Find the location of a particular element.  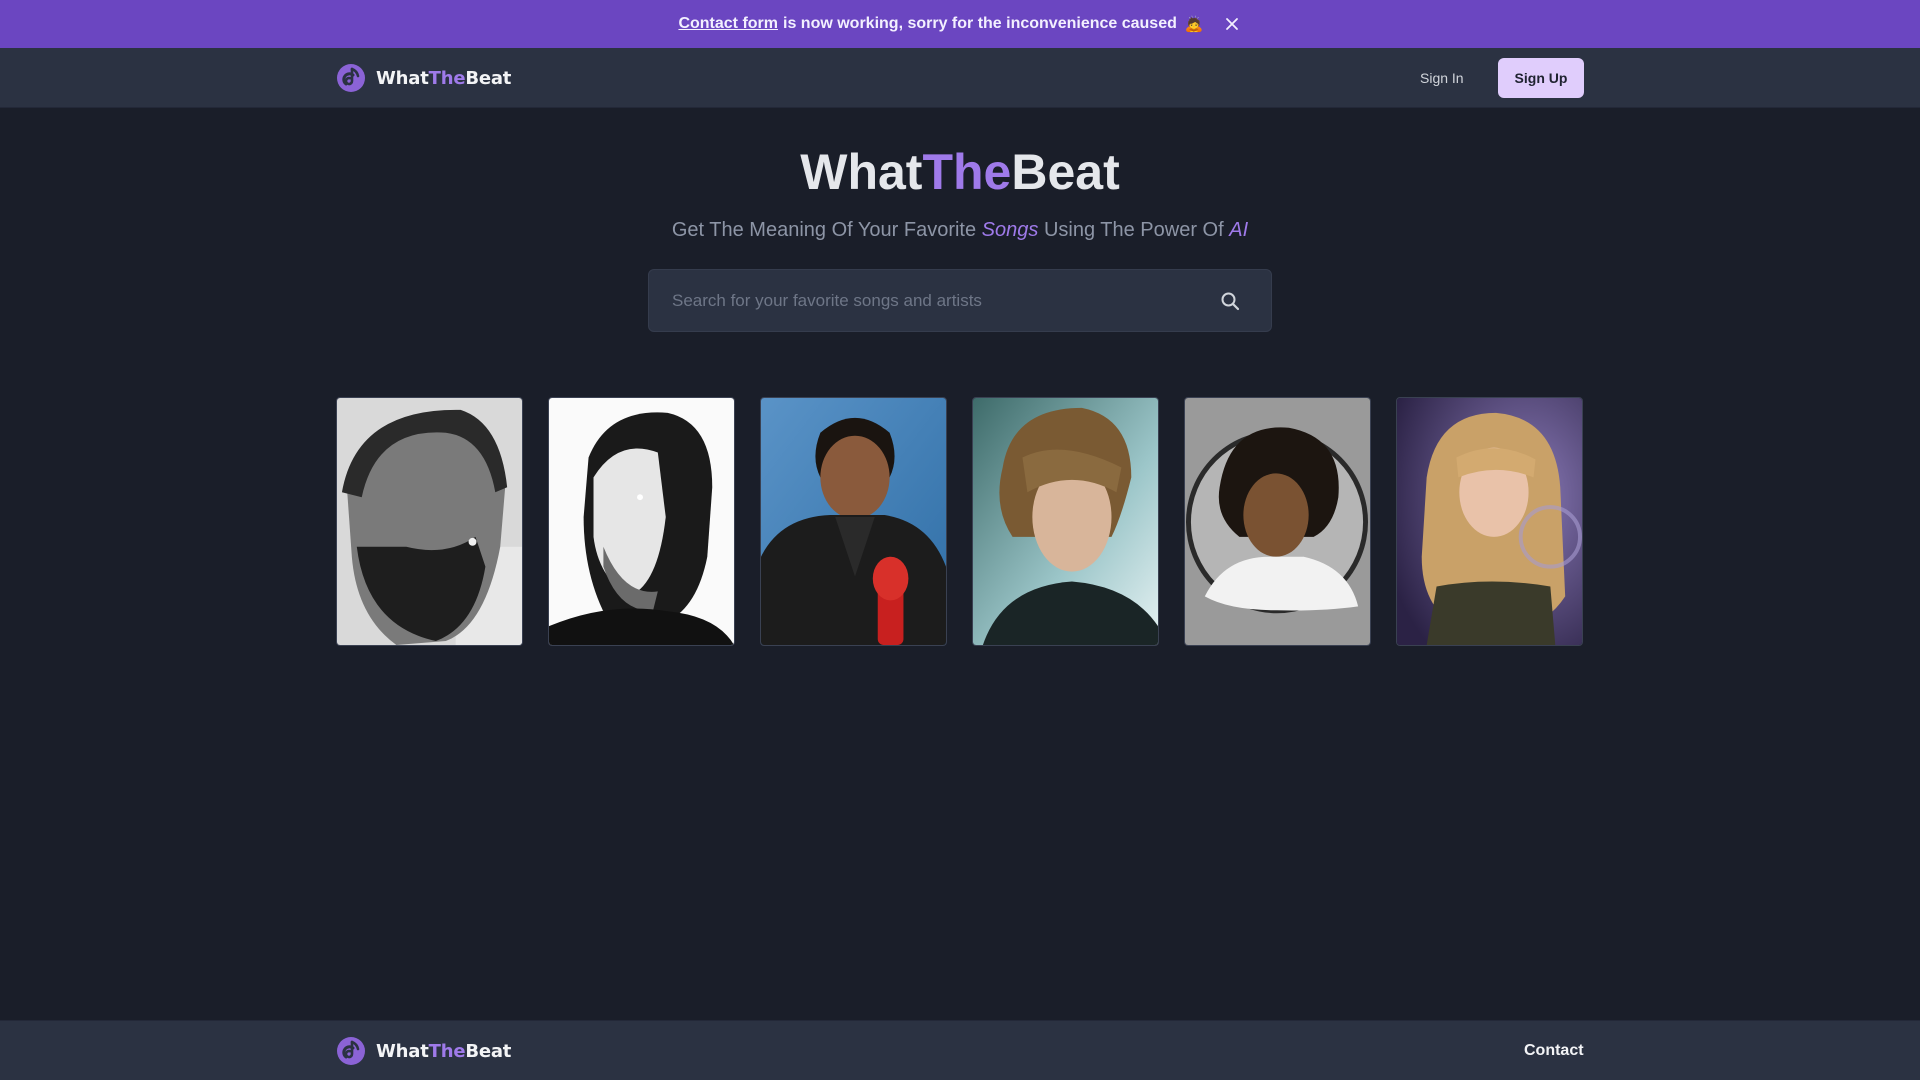

brand-logo-link: WhatTheBeat is located at coordinates (423, 78).